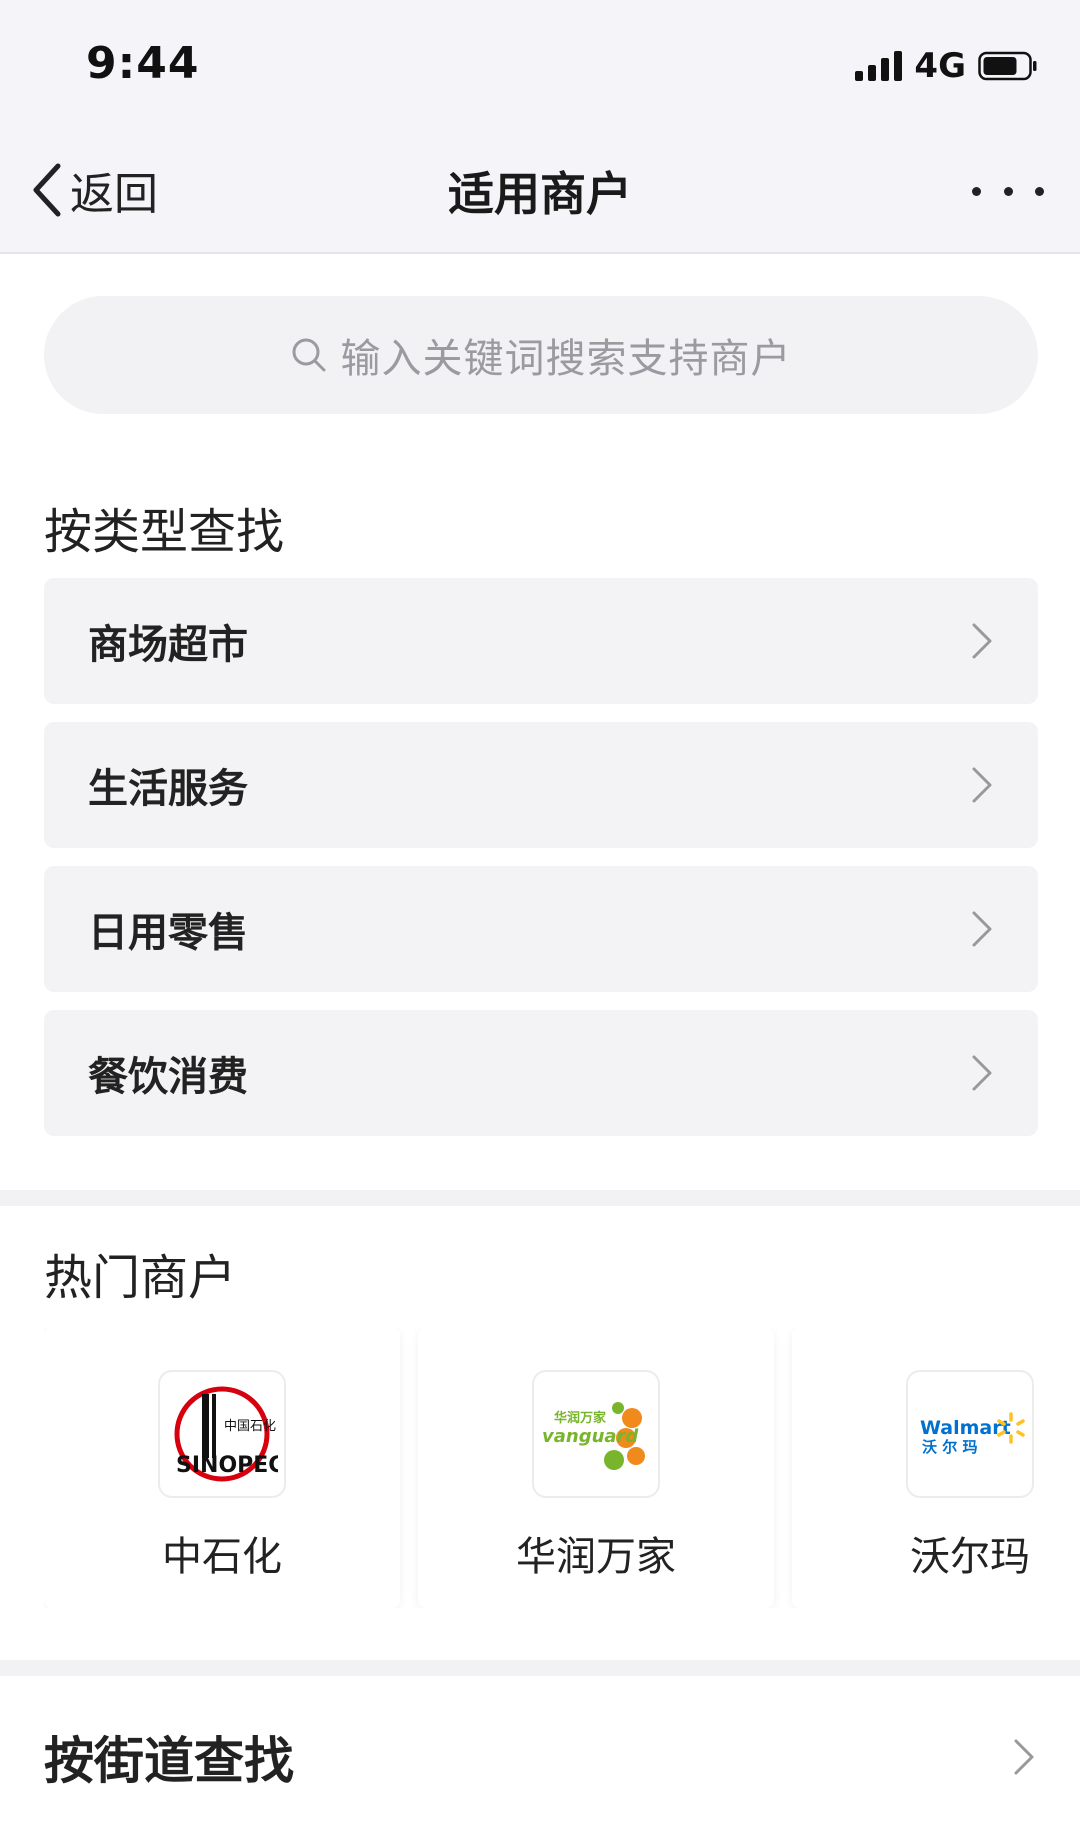 The height and width of the screenshot is (1834, 1080). I want to click on status-indicators: 4G, so click(946, 66).